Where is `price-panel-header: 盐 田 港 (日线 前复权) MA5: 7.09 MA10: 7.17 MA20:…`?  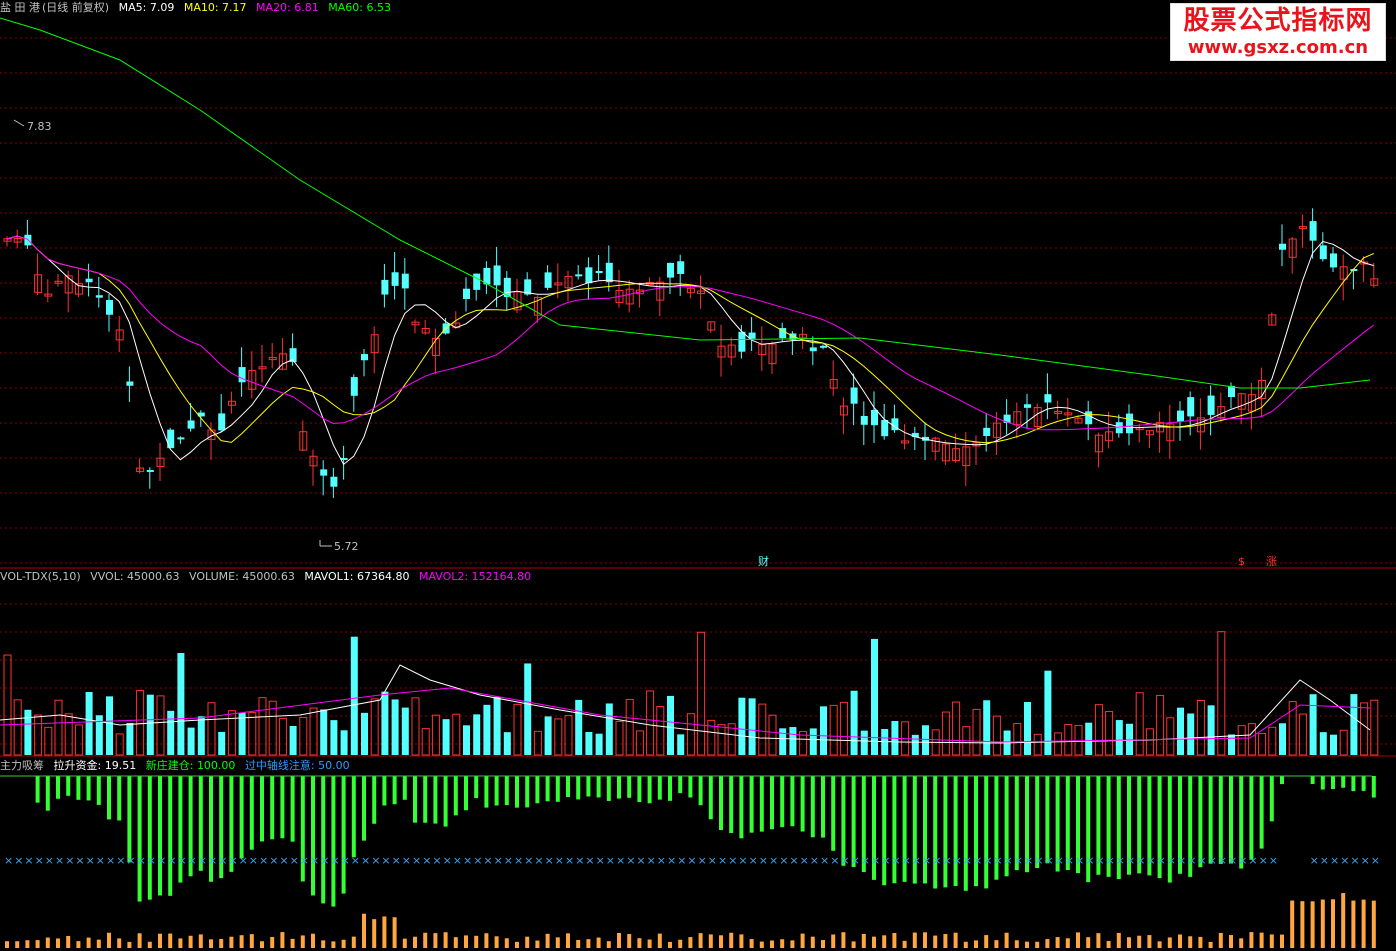 price-panel-header: 盐 田 港 (日线 前复权) MA5: 7.09 MA10: 7.17 MA20:… is located at coordinates (198, 8).